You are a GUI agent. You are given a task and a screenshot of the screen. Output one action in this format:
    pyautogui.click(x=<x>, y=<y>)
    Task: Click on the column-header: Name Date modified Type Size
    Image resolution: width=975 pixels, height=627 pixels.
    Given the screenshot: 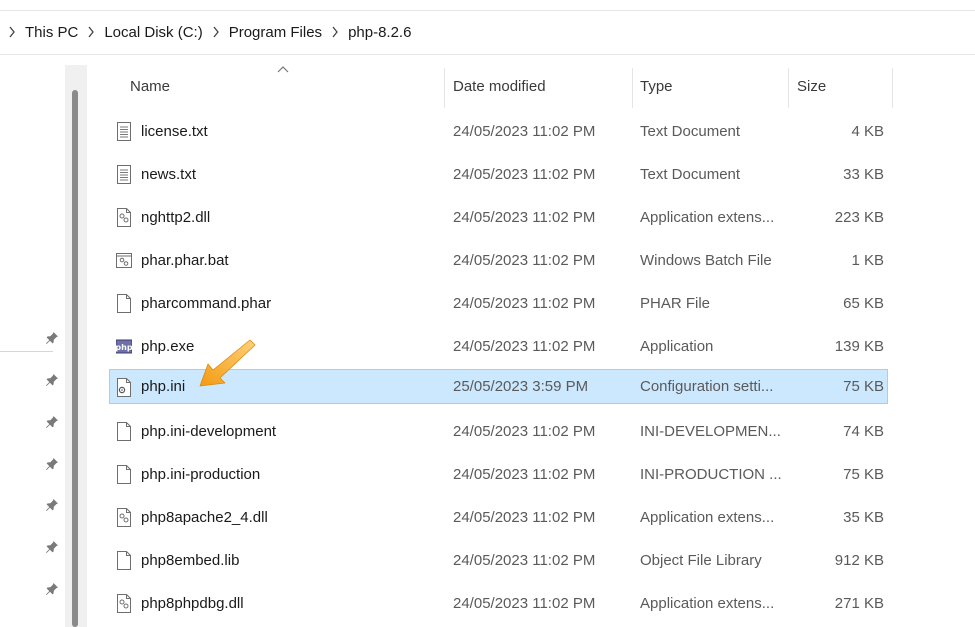 What is the action you would take?
    pyautogui.click(x=531, y=85)
    